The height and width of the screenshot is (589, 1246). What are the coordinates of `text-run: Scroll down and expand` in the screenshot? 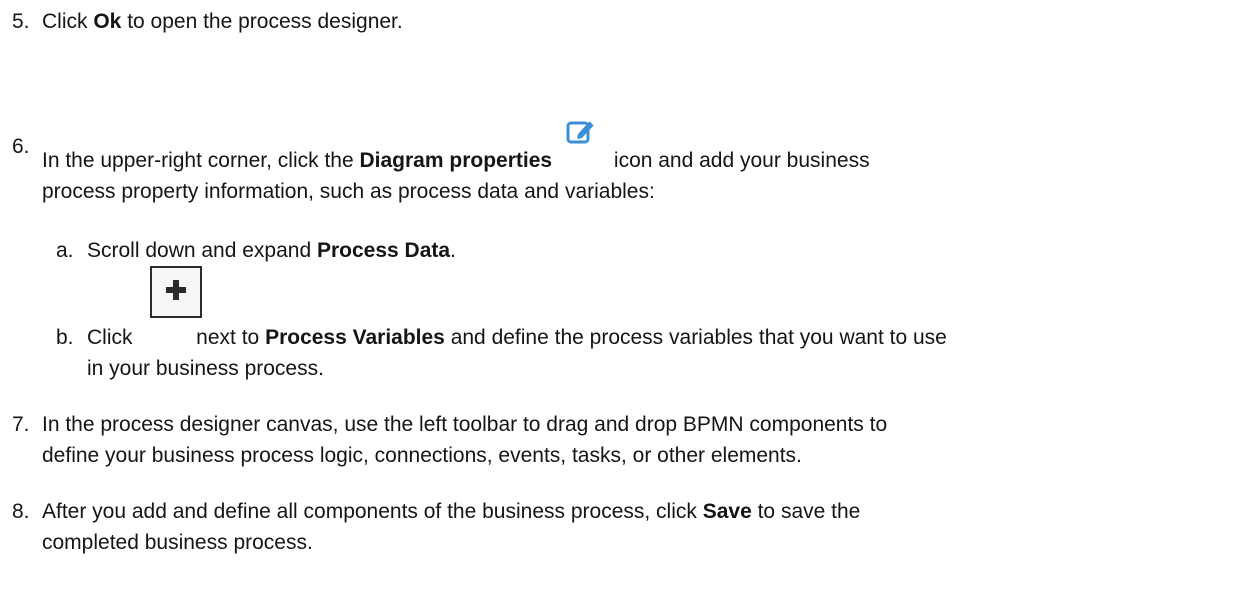 It's located at (202, 250).